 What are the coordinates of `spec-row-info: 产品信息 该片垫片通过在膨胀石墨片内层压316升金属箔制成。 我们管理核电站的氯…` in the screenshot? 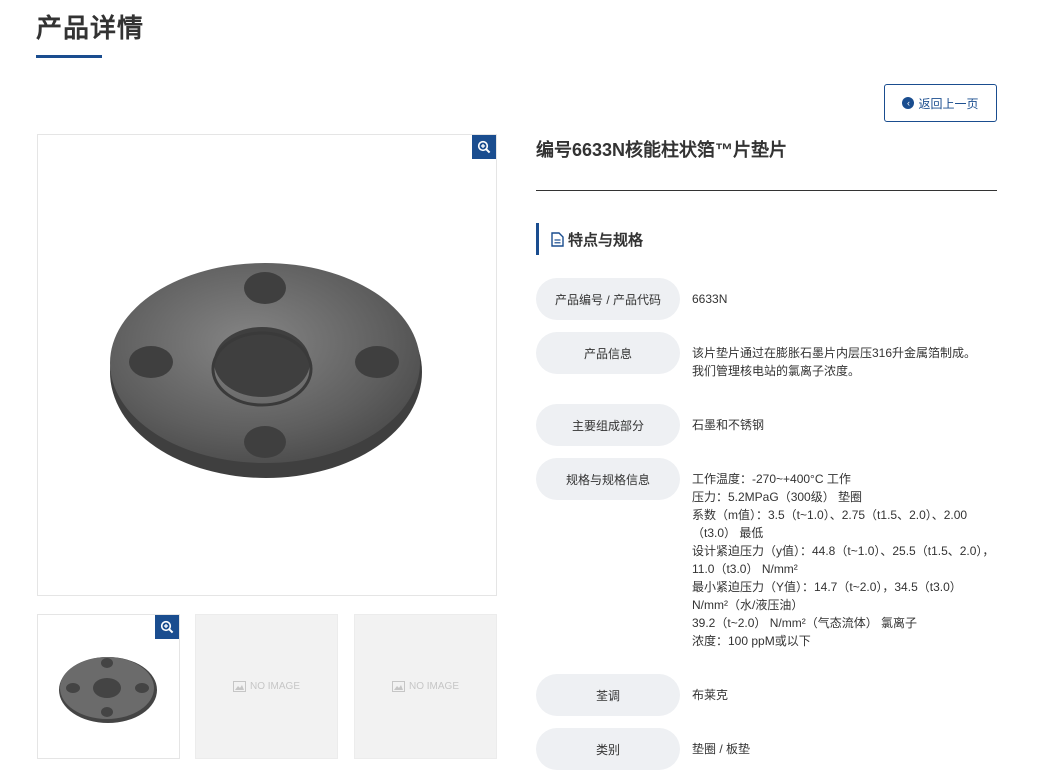 It's located at (766, 356).